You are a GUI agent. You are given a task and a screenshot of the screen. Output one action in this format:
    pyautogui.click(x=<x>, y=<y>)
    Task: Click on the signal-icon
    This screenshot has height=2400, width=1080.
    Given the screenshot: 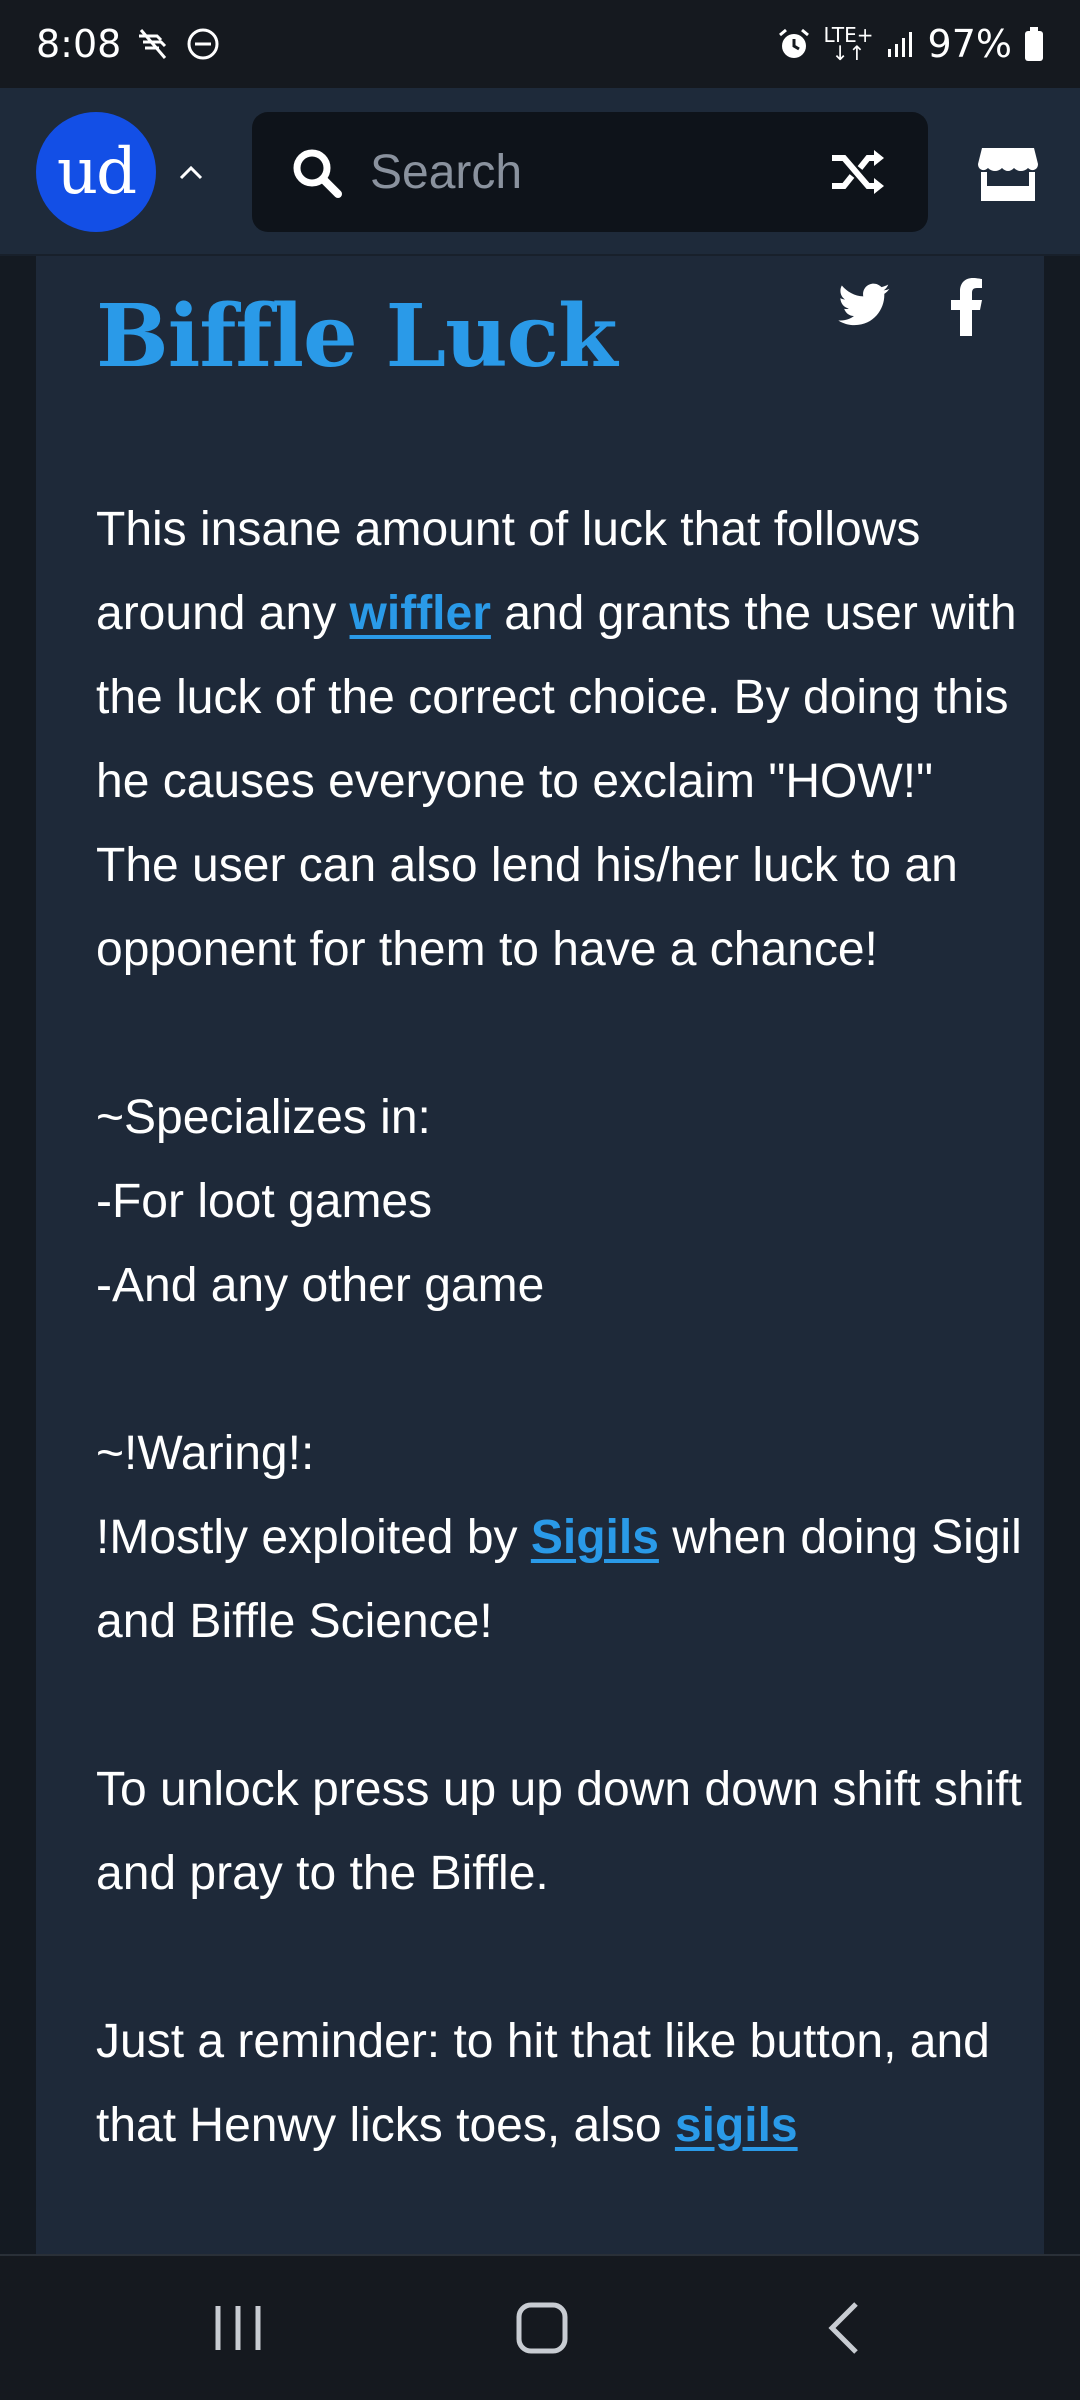 What is the action you would take?
    pyautogui.click(x=899, y=44)
    